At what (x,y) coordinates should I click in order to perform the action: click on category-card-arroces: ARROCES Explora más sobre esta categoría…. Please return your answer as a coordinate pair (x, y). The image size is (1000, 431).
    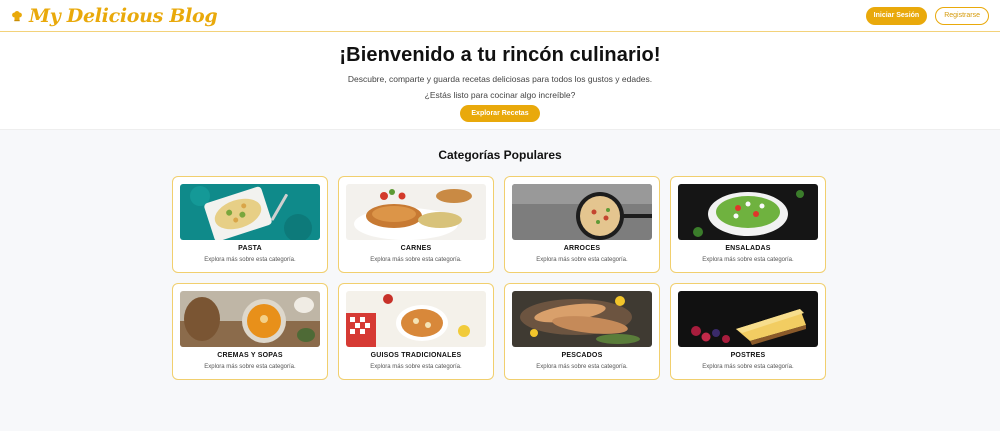
    Looking at the image, I should click on (582, 224).